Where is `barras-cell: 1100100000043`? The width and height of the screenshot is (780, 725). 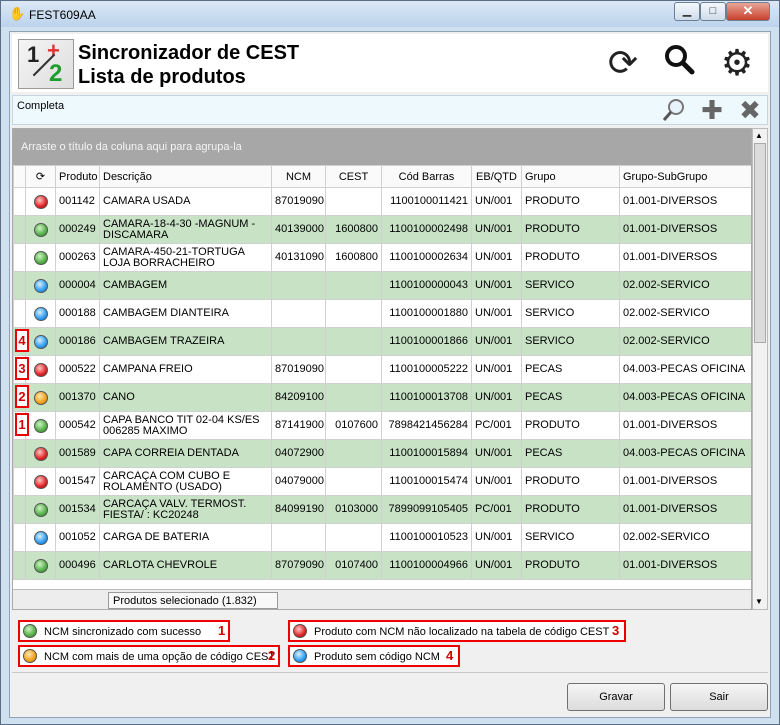 barras-cell: 1100100000043 is located at coordinates (426, 285).